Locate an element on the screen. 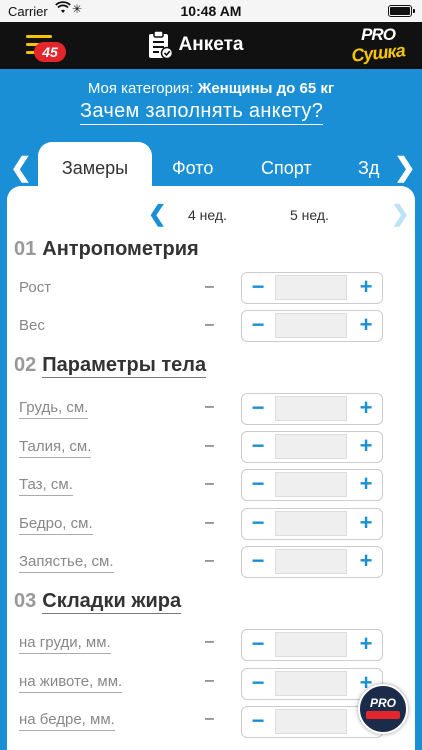 The image size is (422, 750). why-fill-link: Зачем заполнять анкету? is located at coordinates (202, 112).